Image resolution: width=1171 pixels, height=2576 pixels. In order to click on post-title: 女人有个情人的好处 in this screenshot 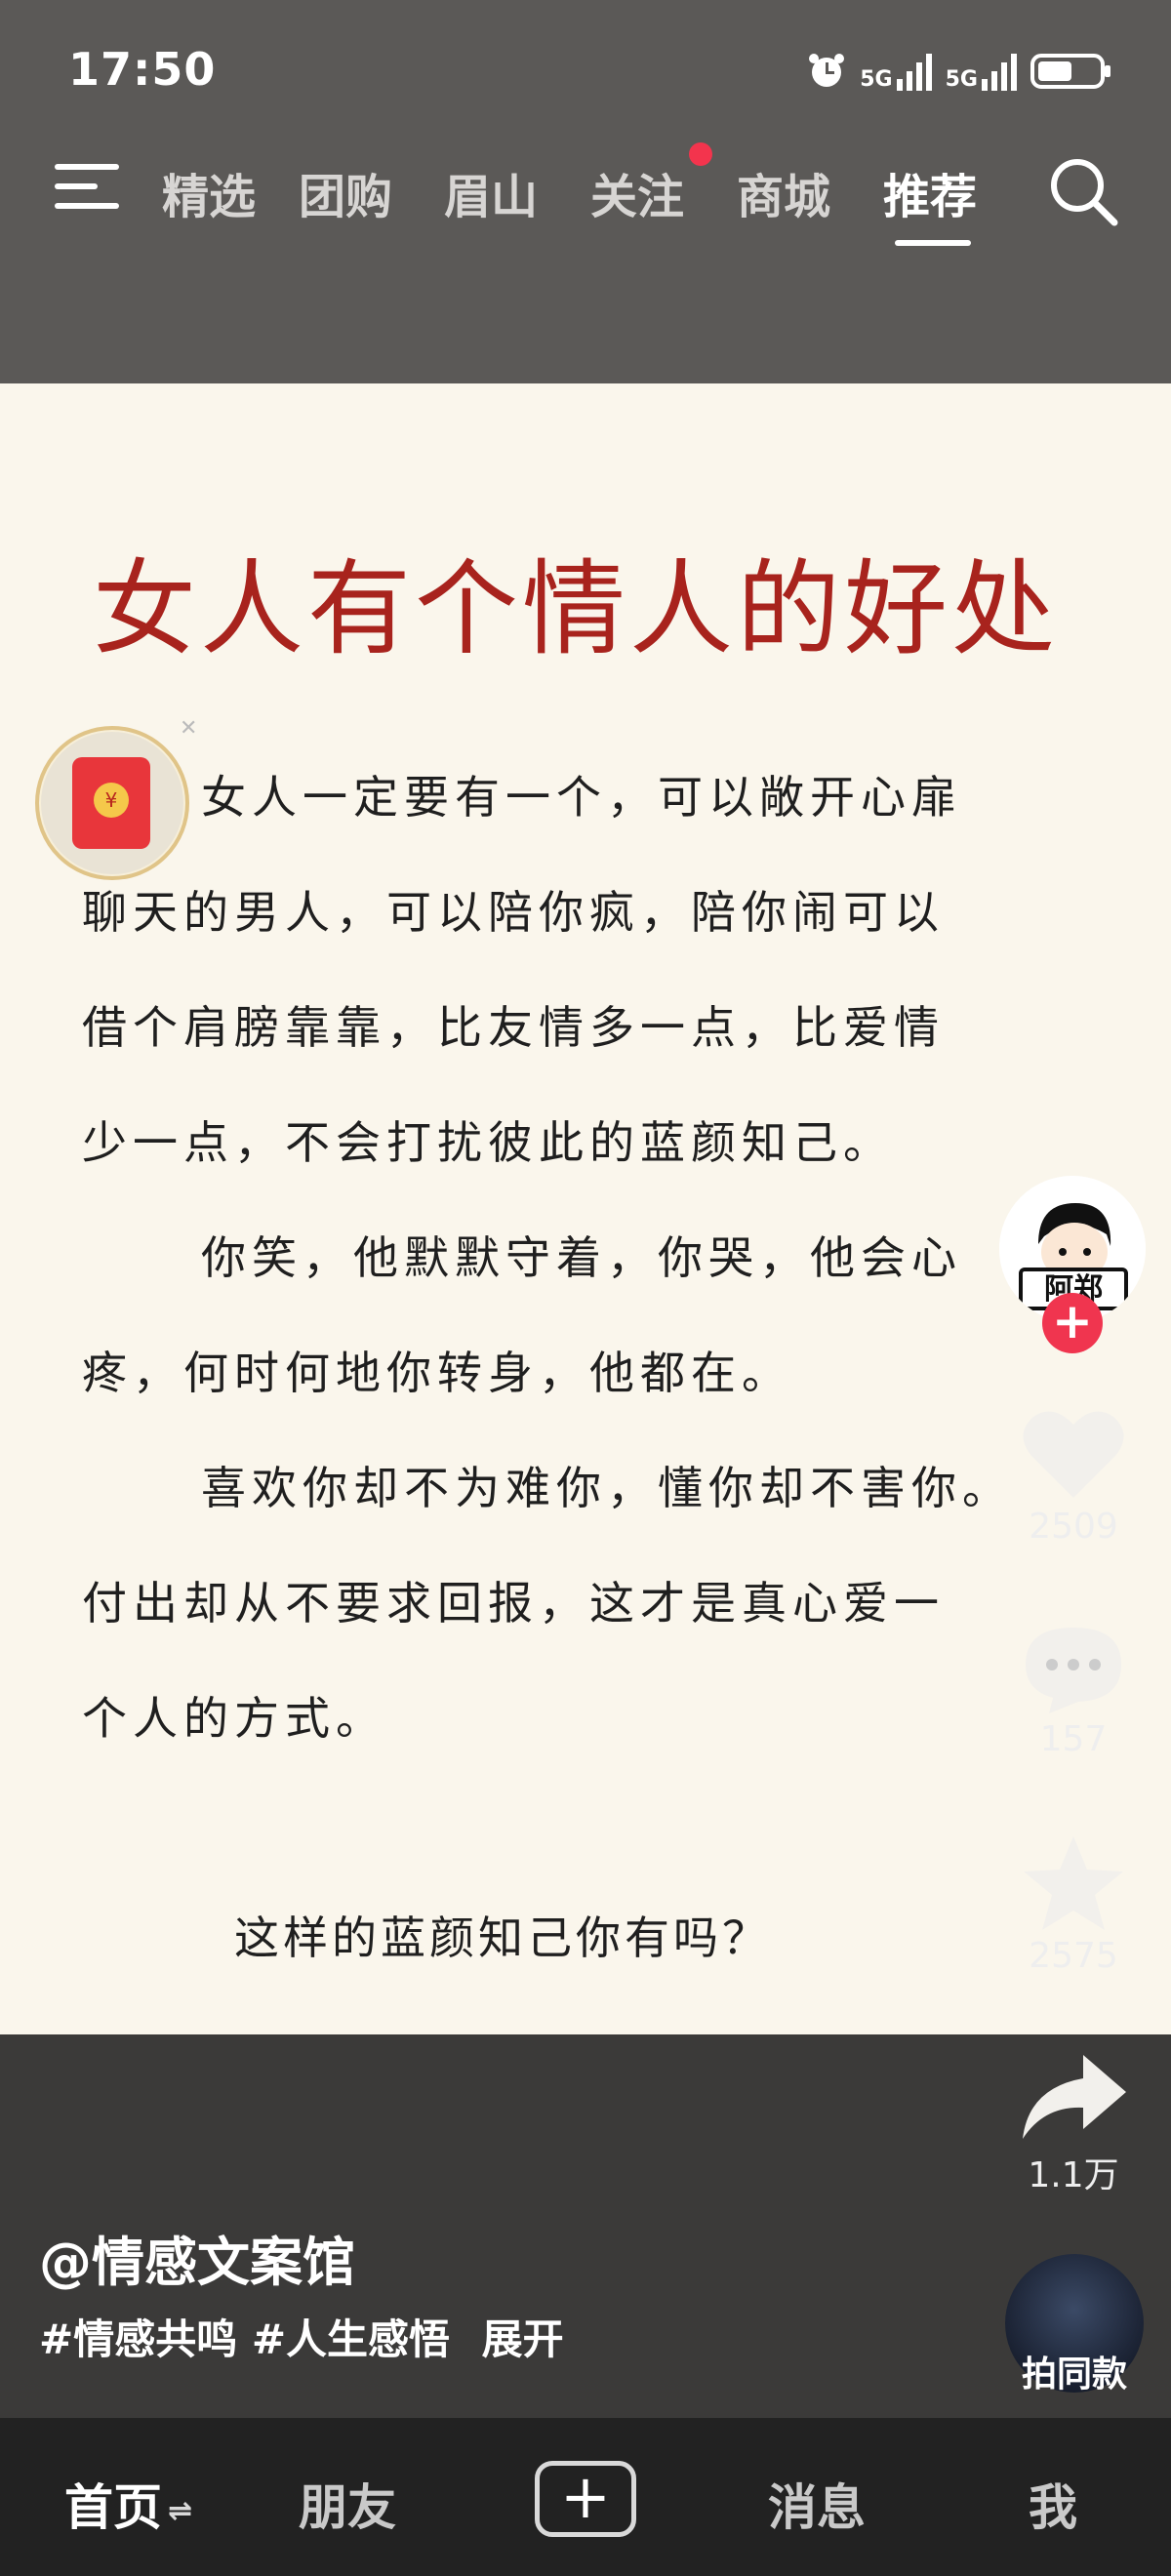, I will do `click(576, 609)`.